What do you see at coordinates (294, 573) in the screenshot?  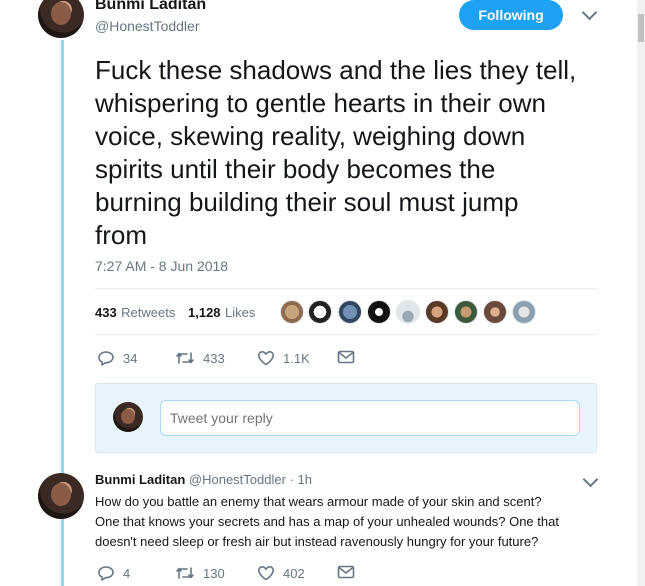 I see `like-count: 402` at bounding box center [294, 573].